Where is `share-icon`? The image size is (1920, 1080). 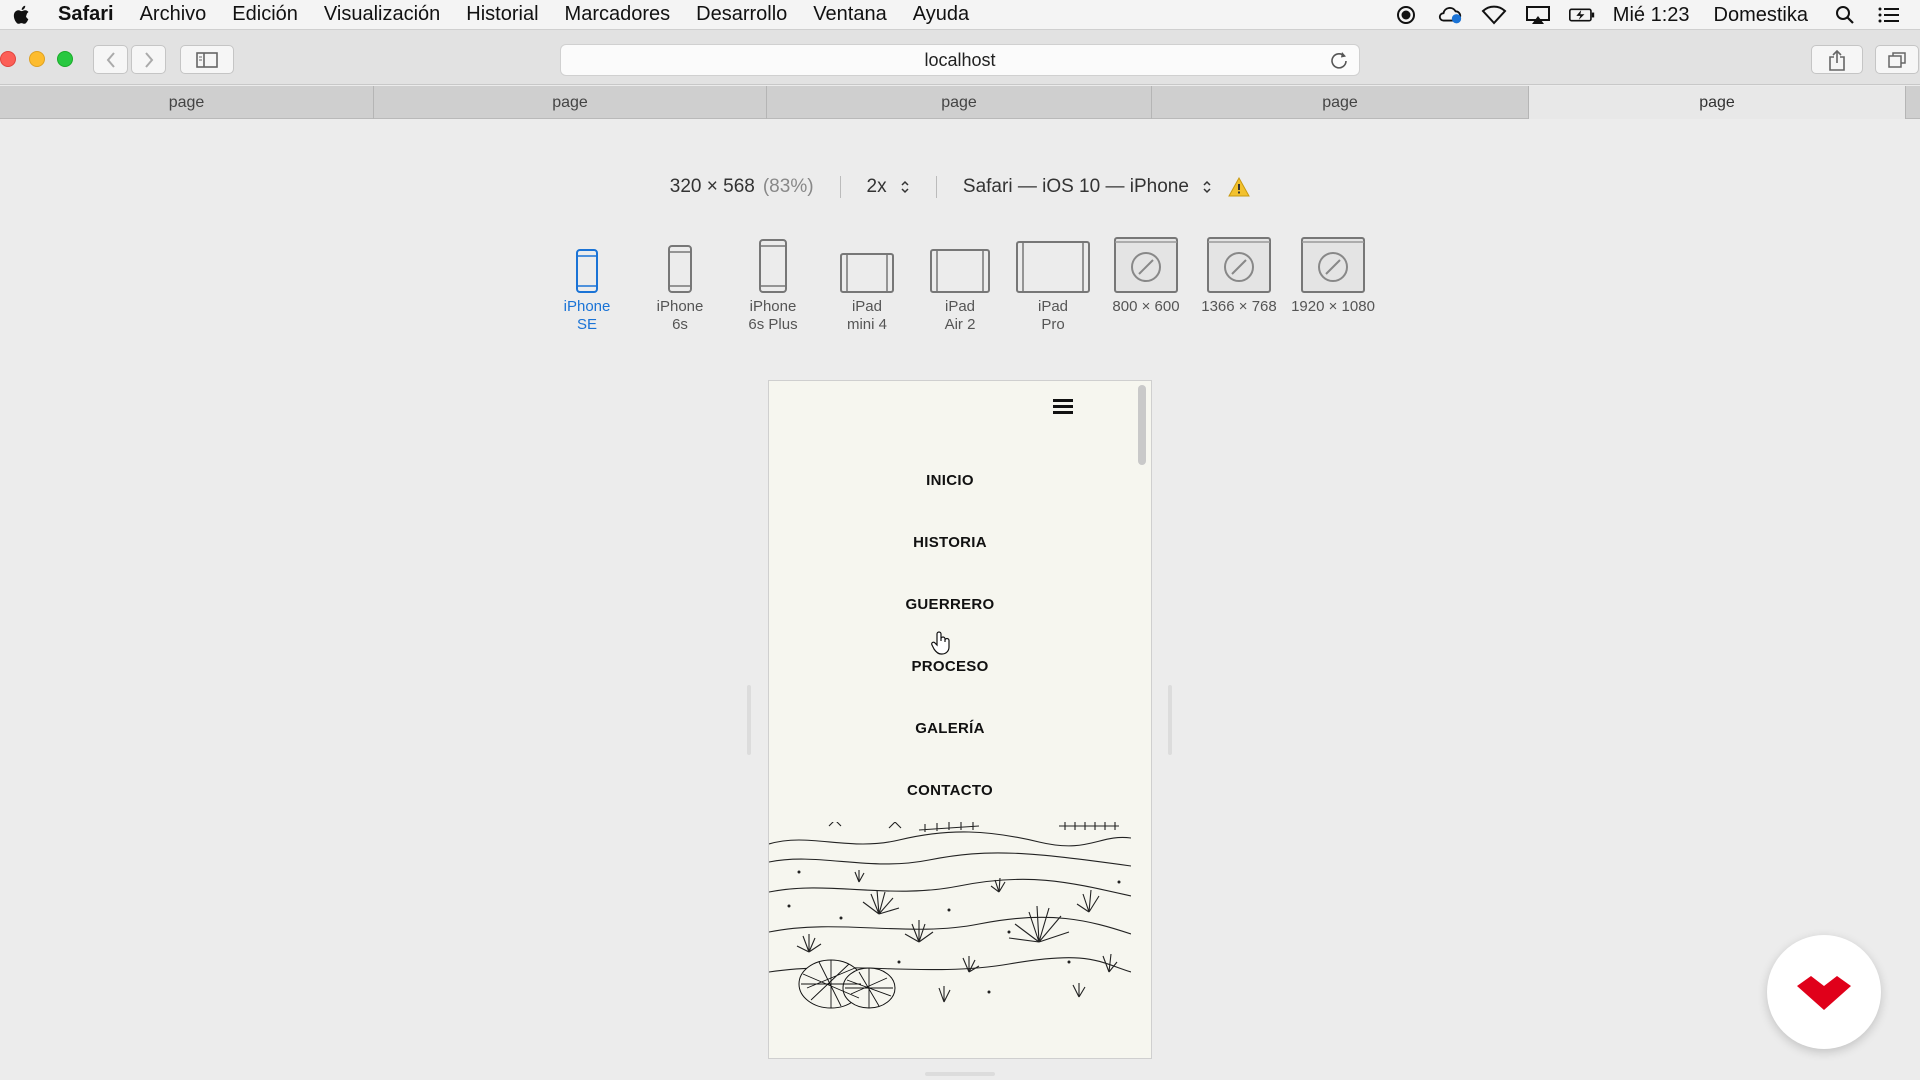
share-icon is located at coordinates (1837, 60).